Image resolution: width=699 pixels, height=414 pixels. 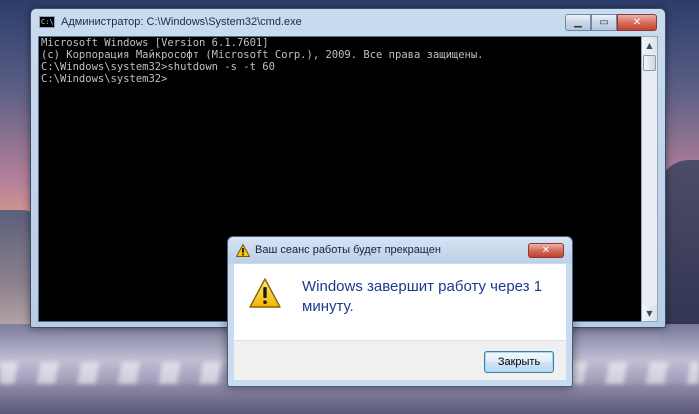 What do you see at coordinates (155, 43) in the screenshot?
I see `console-line: Microsoft Windows [Version 6.1.7601]` at bounding box center [155, 43].